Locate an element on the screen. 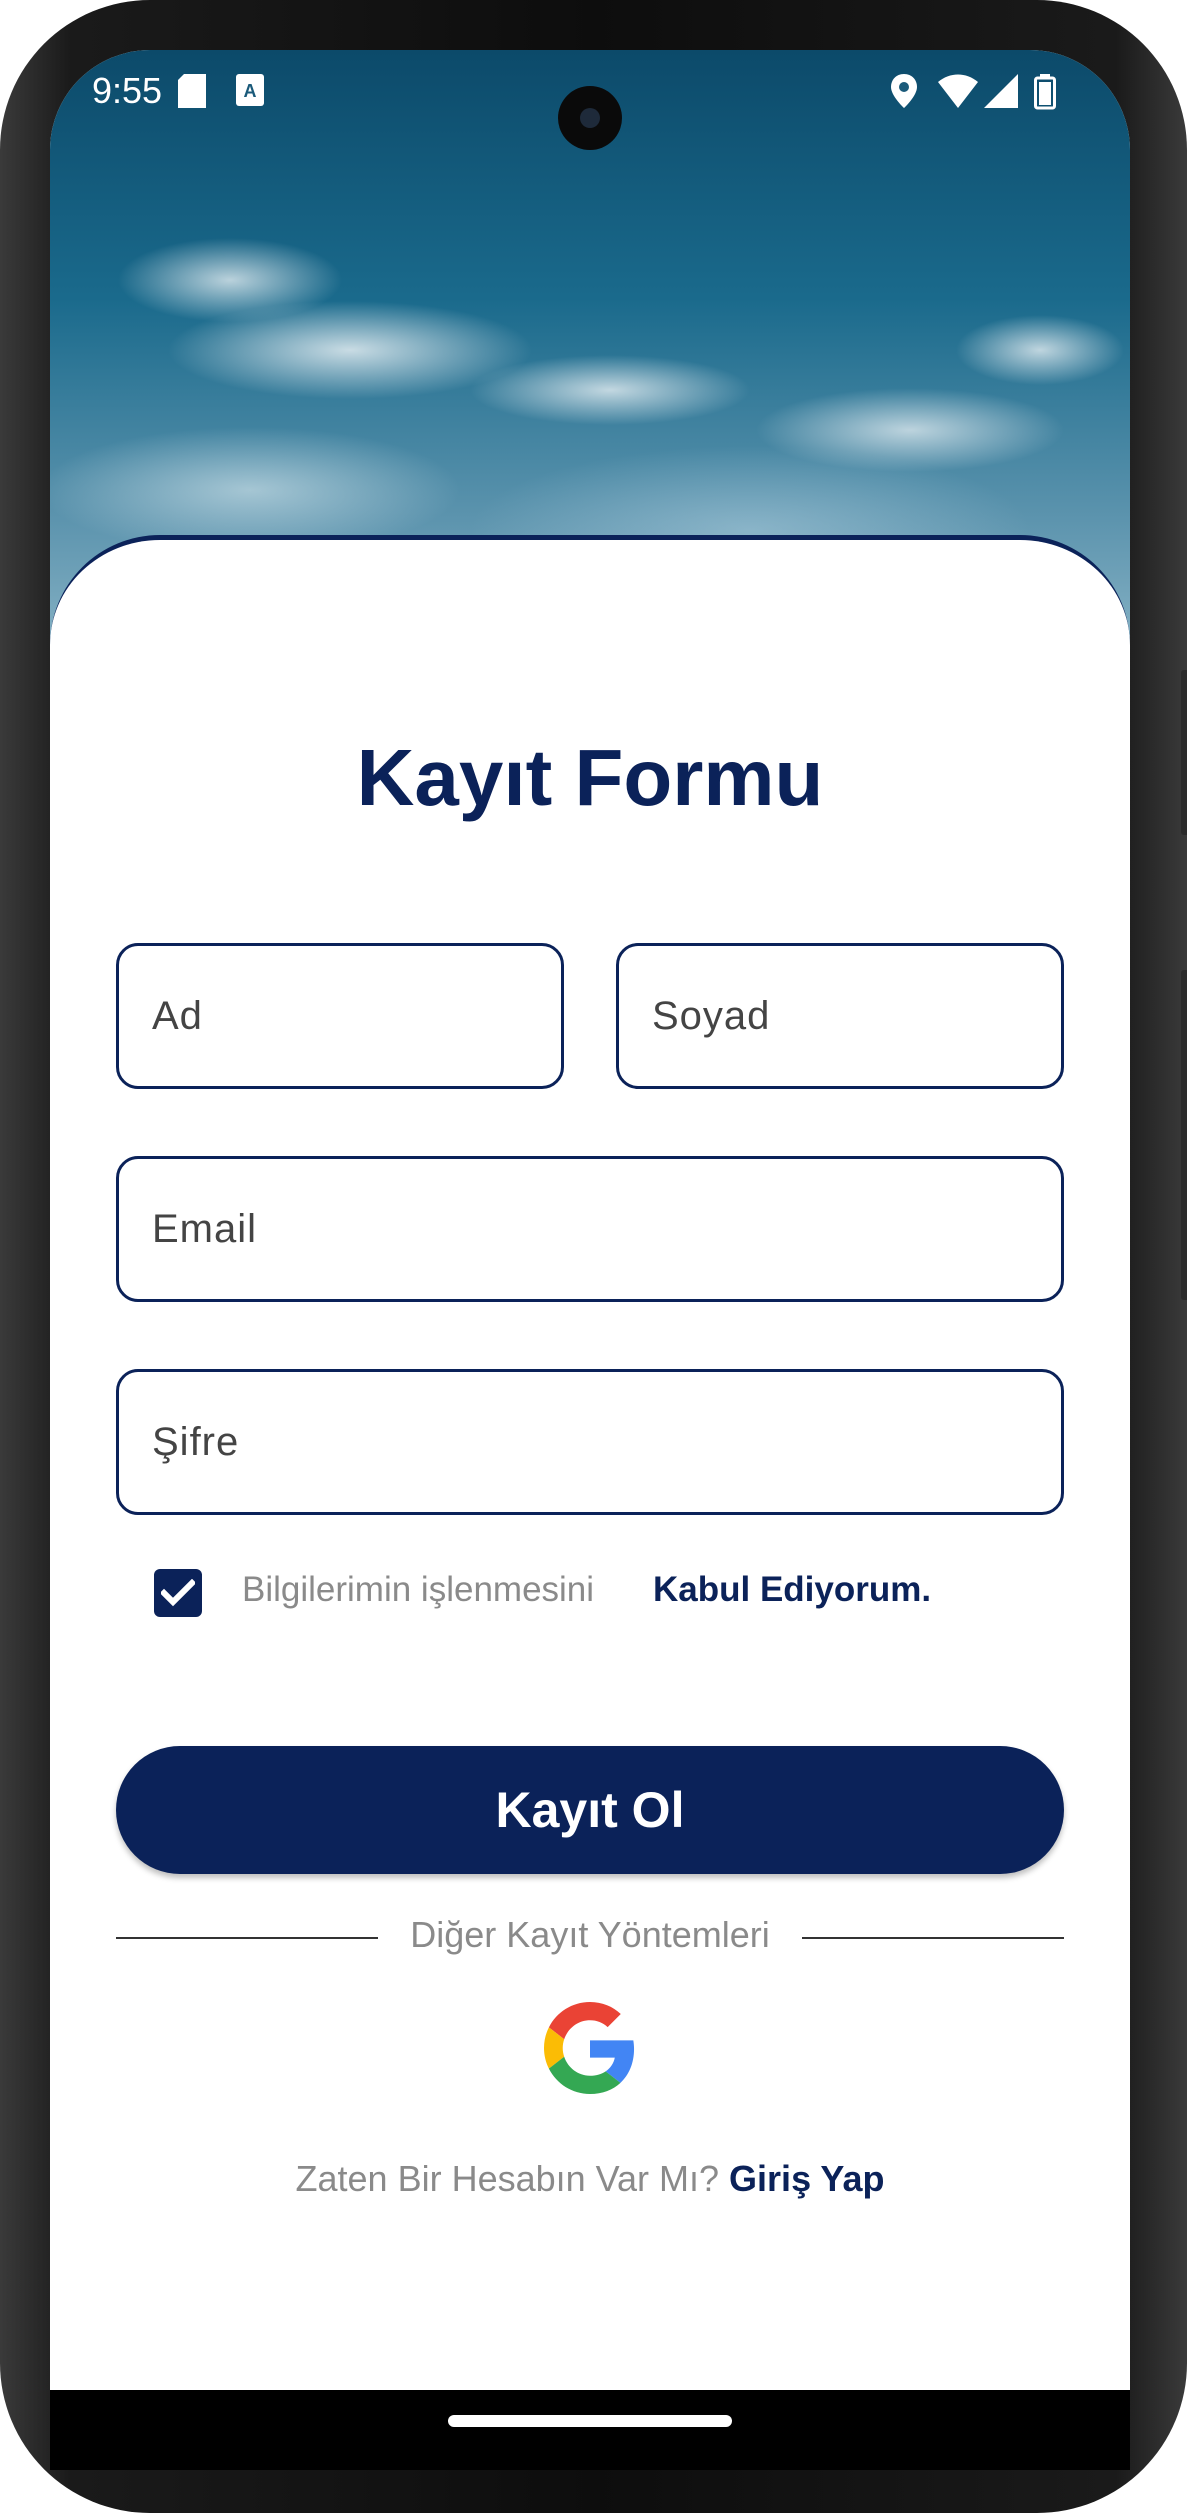 The image size is (1187, 2513). first-name-field is located at coordinates (340, 1016).